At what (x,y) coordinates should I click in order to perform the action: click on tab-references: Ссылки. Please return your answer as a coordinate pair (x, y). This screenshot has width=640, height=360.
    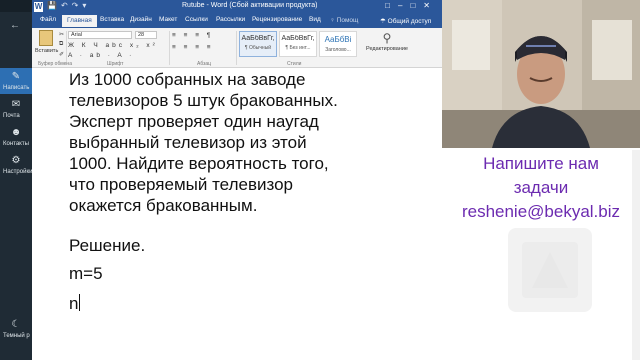
    Looking at the image, I should click on (196, 19).